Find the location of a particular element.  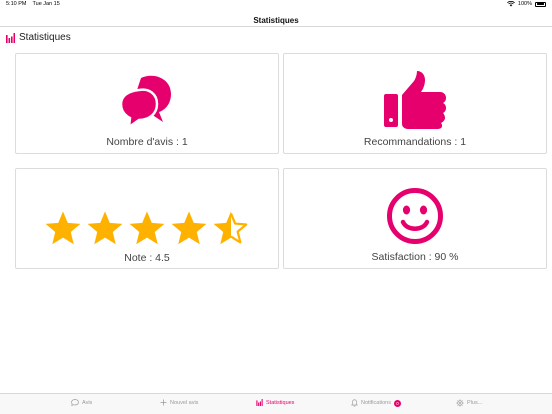

tab-statistiques: Statistiques is located at coordinates (275, 402).